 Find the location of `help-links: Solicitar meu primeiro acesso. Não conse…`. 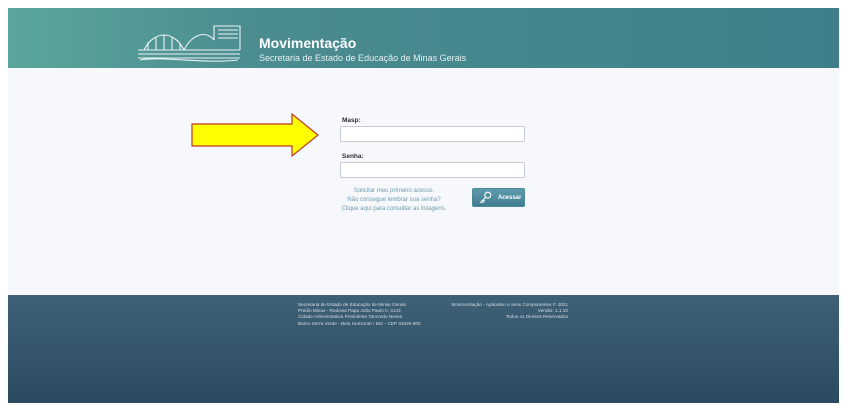

help-links: Solicitar meu primeiro acesso. Não conse… is located at coordinates (394, 200).